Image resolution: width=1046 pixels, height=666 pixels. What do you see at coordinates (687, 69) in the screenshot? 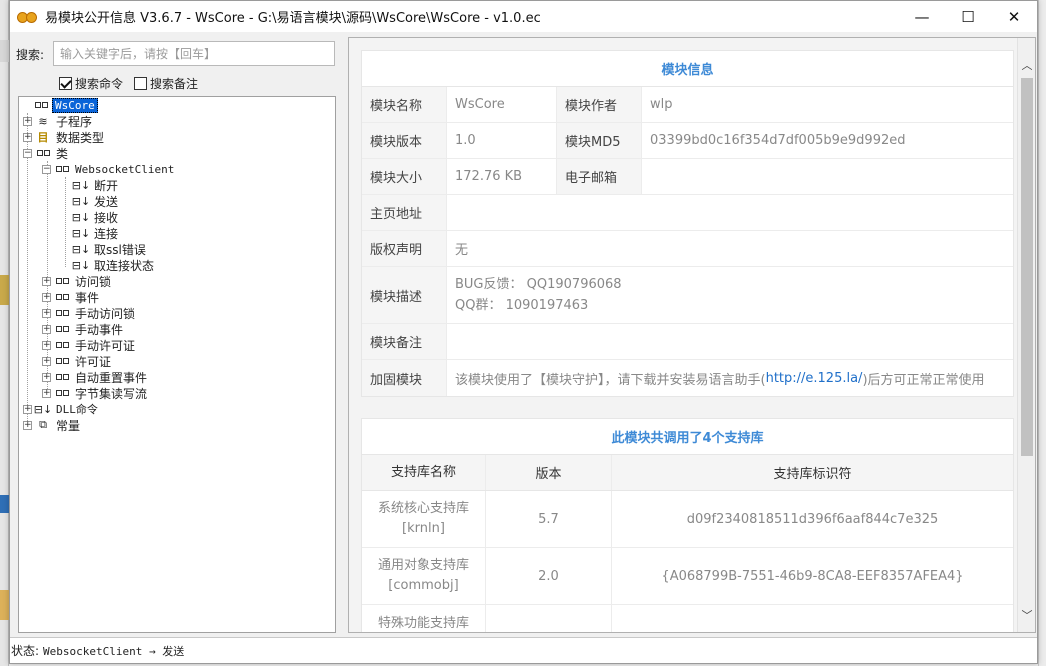
I see `module-info-title: 模块信息` at bounding box center [687, 69].